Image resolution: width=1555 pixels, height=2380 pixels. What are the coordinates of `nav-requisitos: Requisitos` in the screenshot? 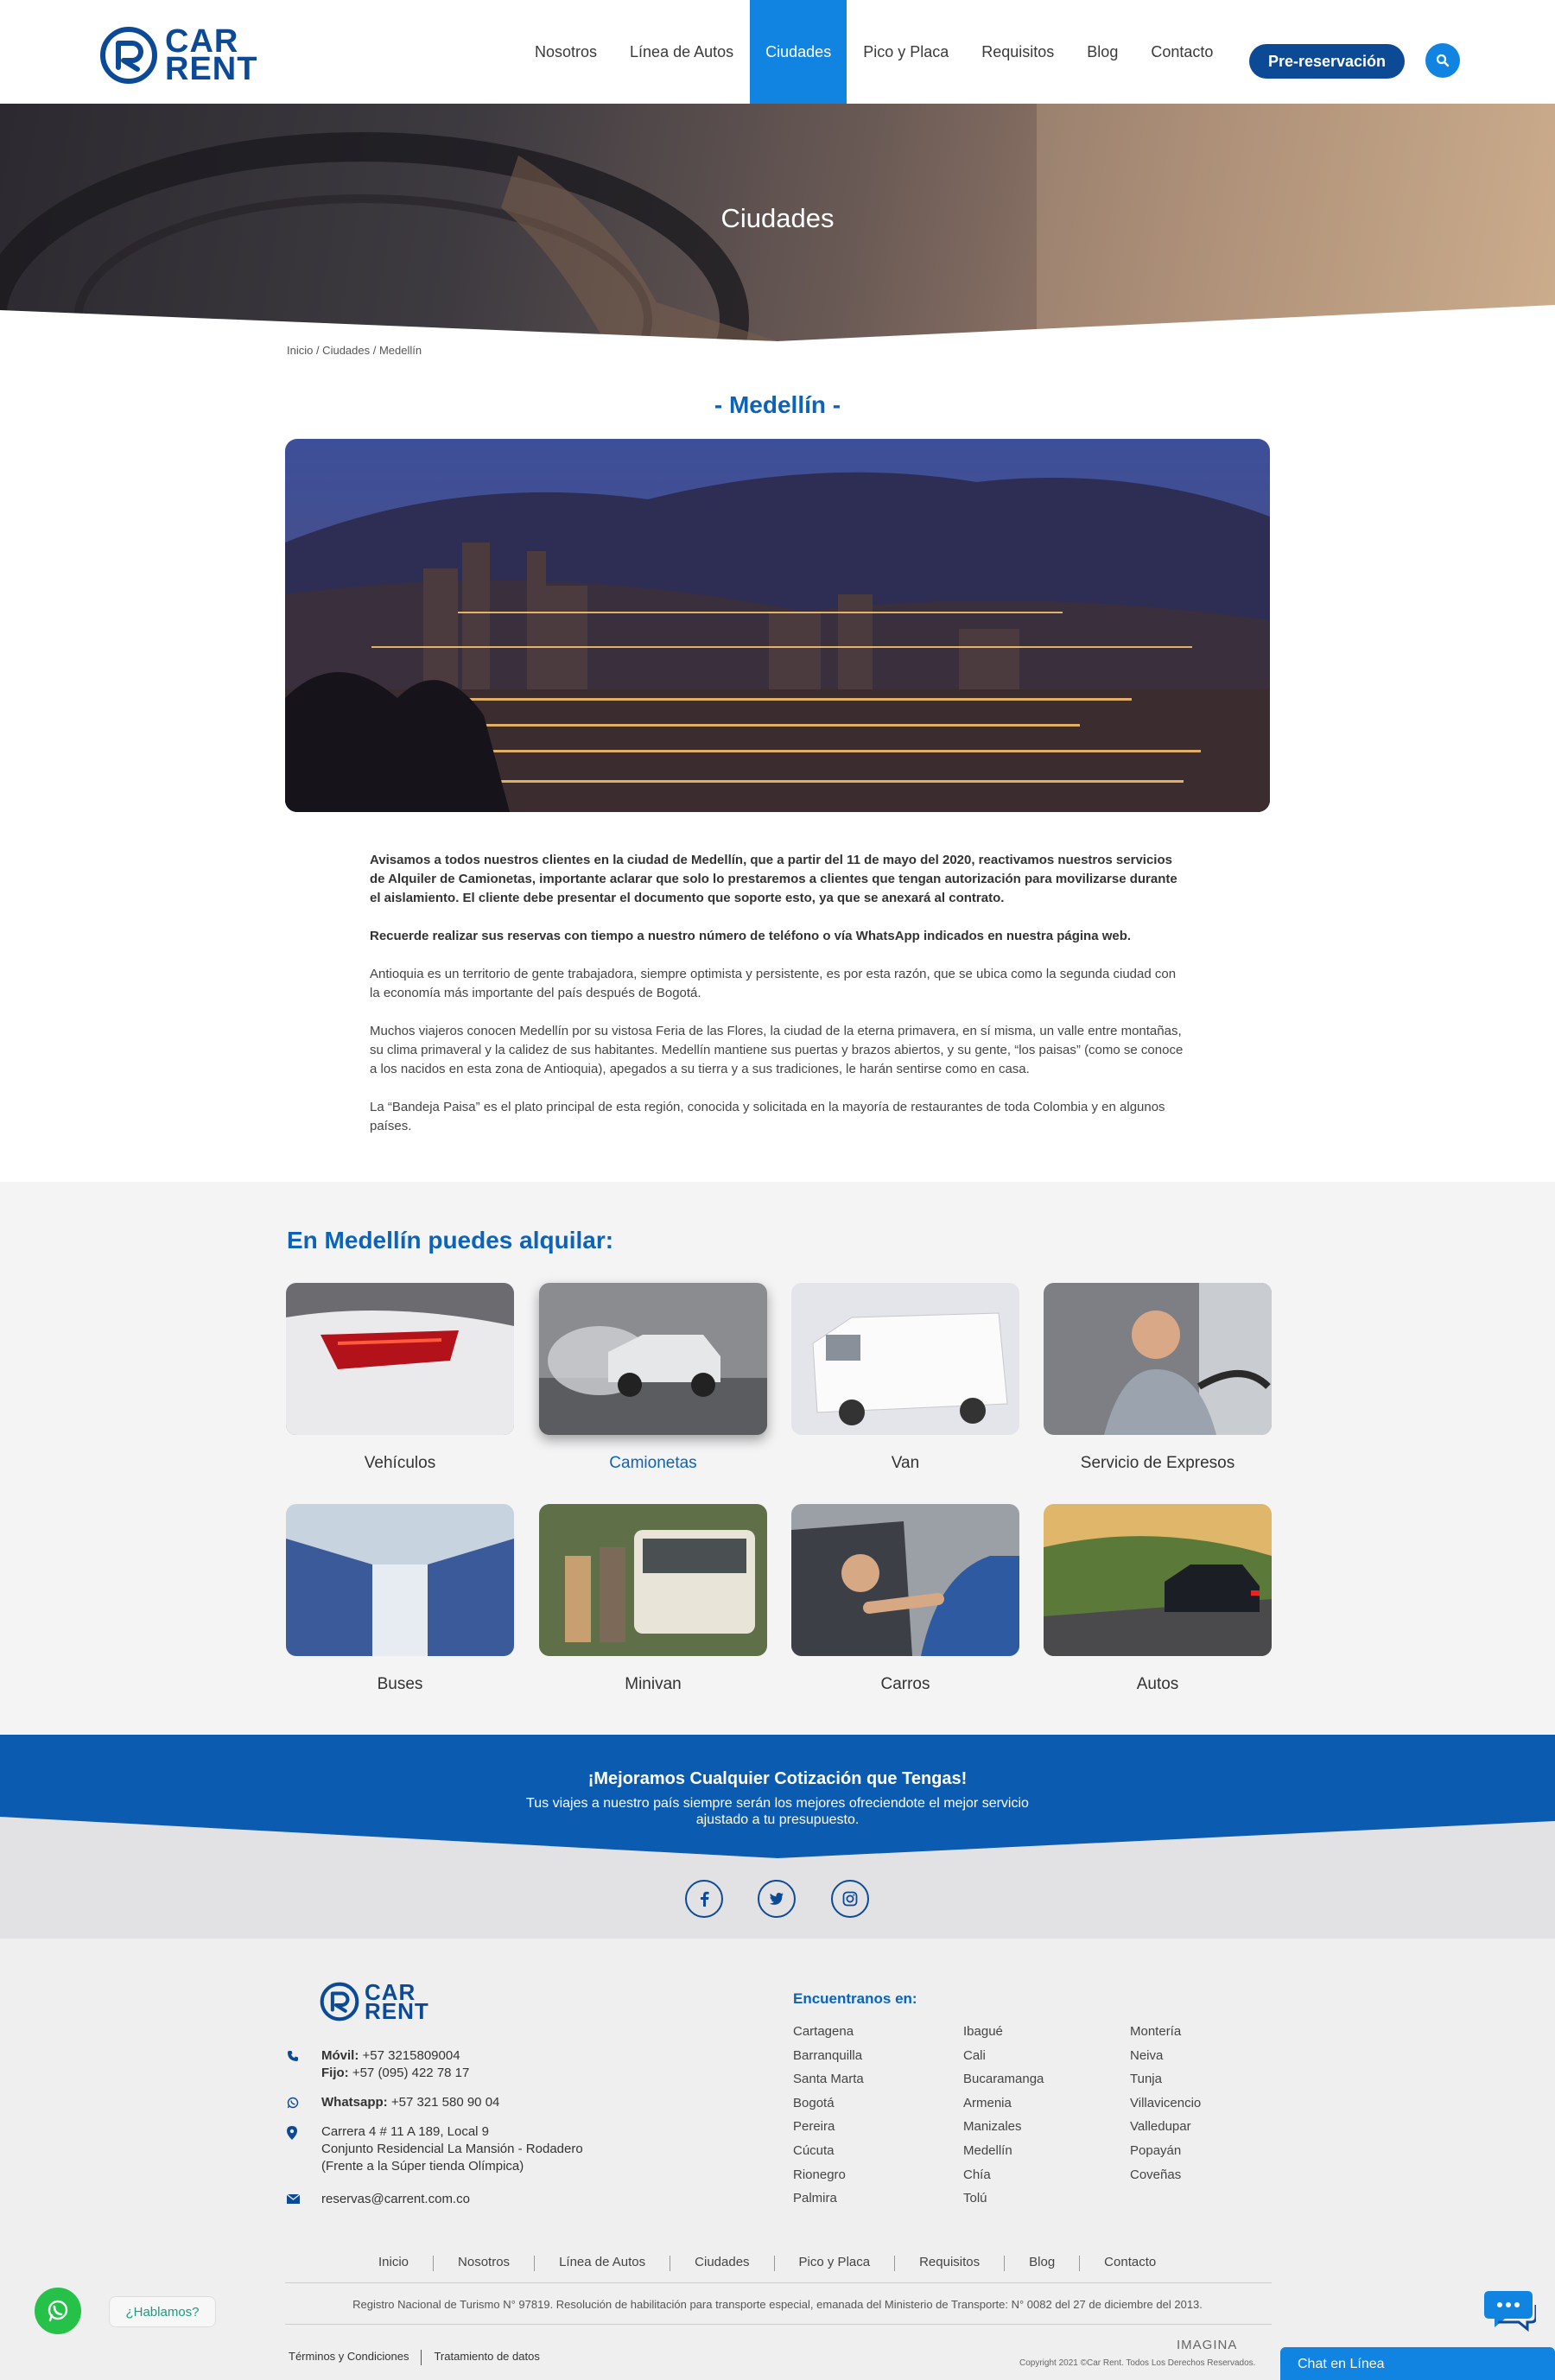 It's located at (1017, 52).